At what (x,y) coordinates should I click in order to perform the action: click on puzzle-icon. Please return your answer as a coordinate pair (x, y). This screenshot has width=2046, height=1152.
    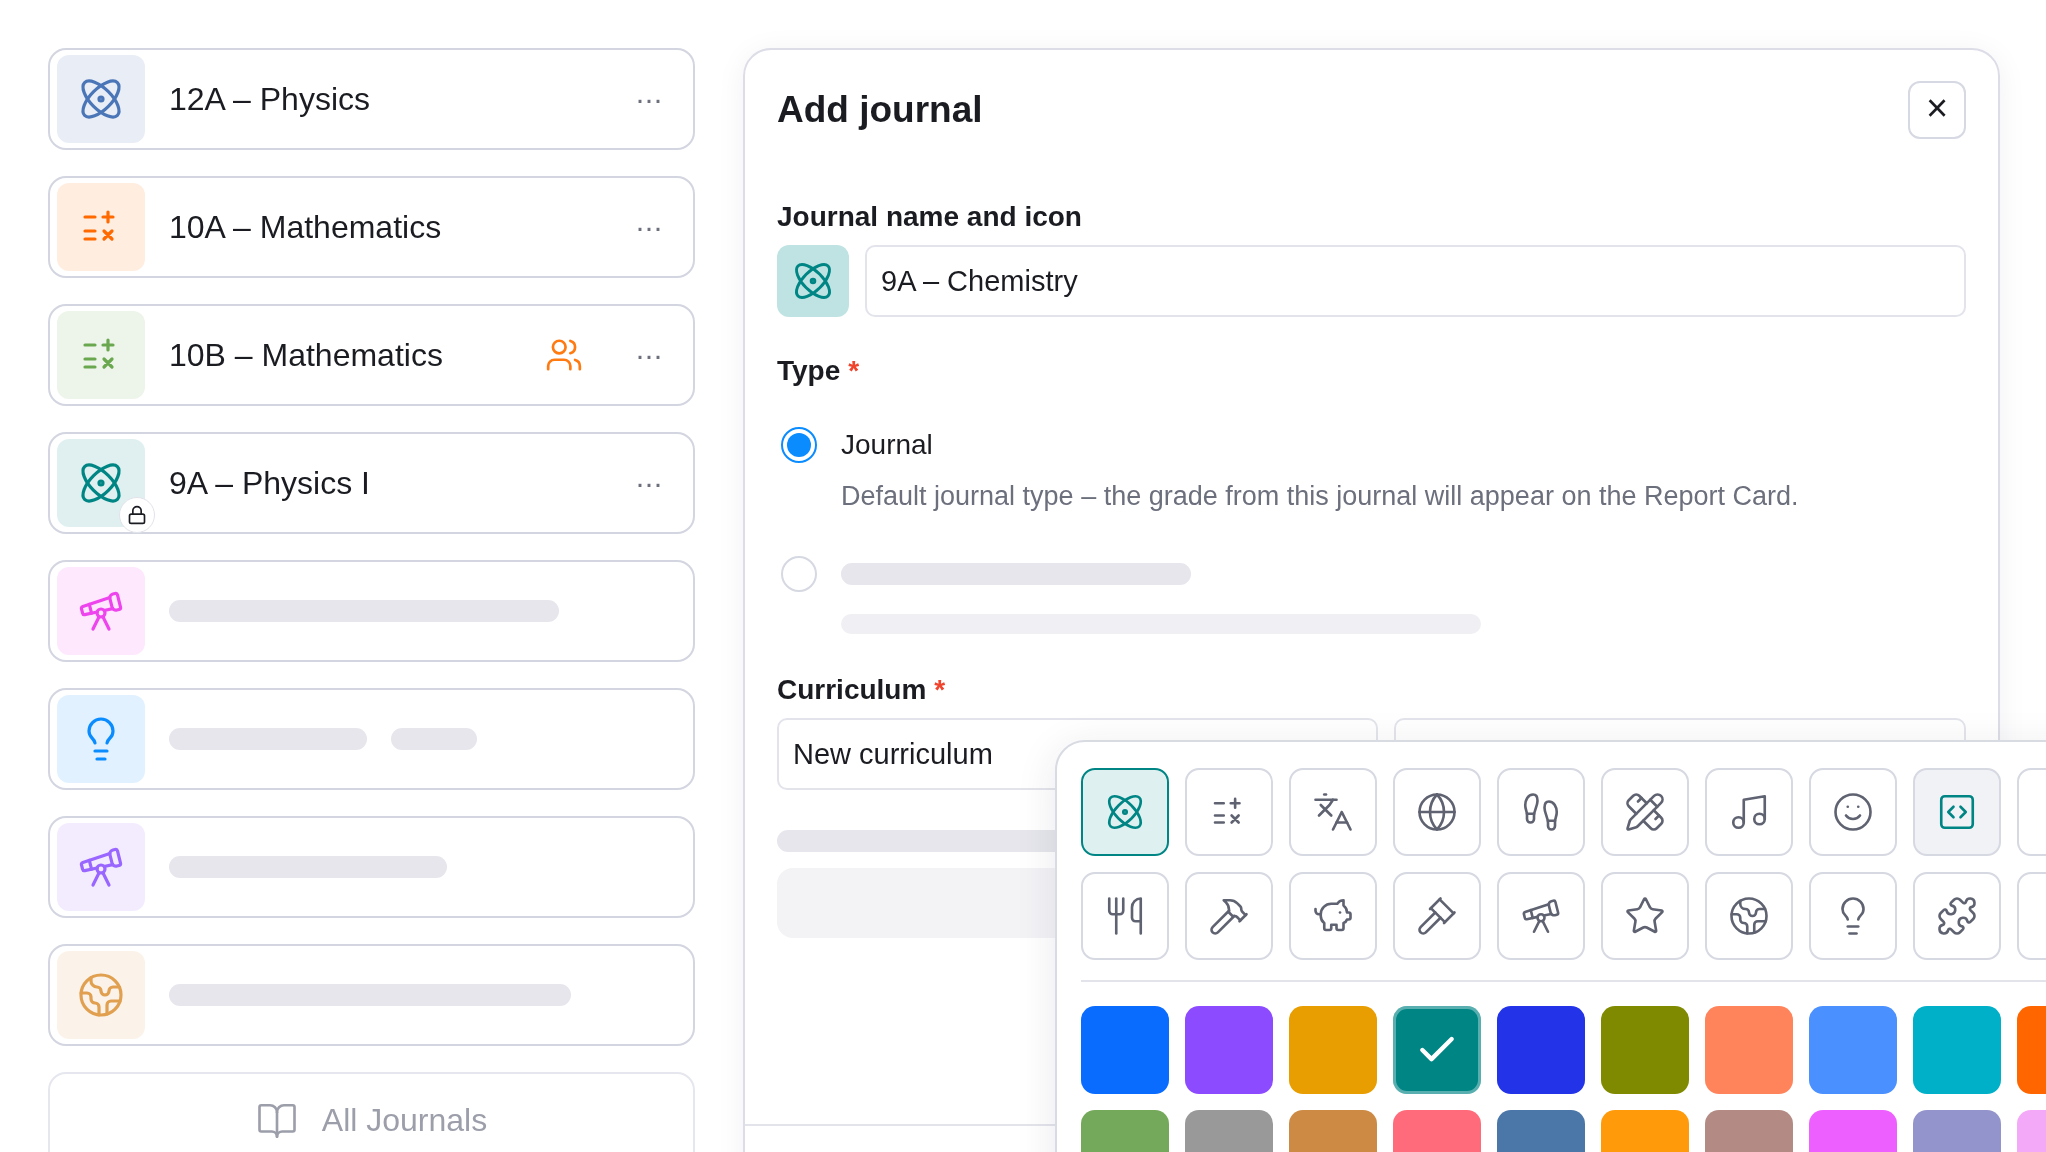
    Looking at the image, I should click on (1957, 916).